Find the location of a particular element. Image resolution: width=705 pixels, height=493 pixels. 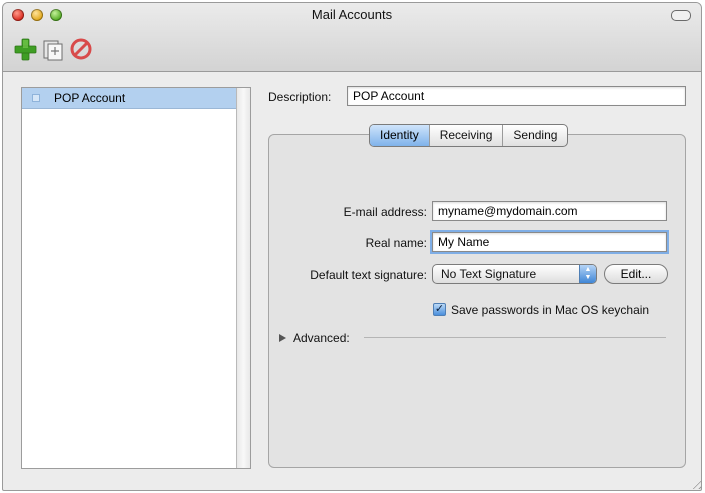

signature-select: No Text Signature ▲ ▼ is located at coordinates (514, 274).